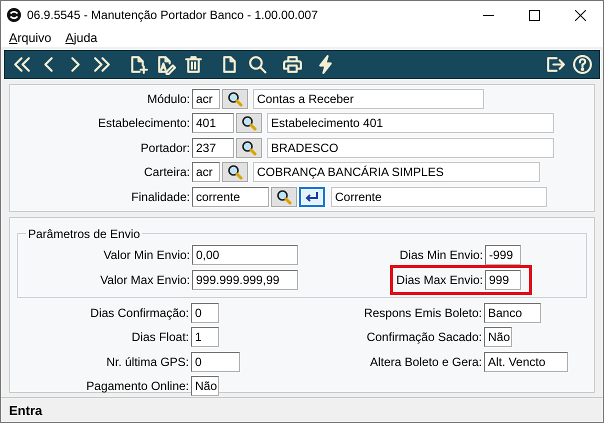 This screenshot has width=604, height=423. I want to click on field-label: Dias Confirmação:, so click(139, 313).